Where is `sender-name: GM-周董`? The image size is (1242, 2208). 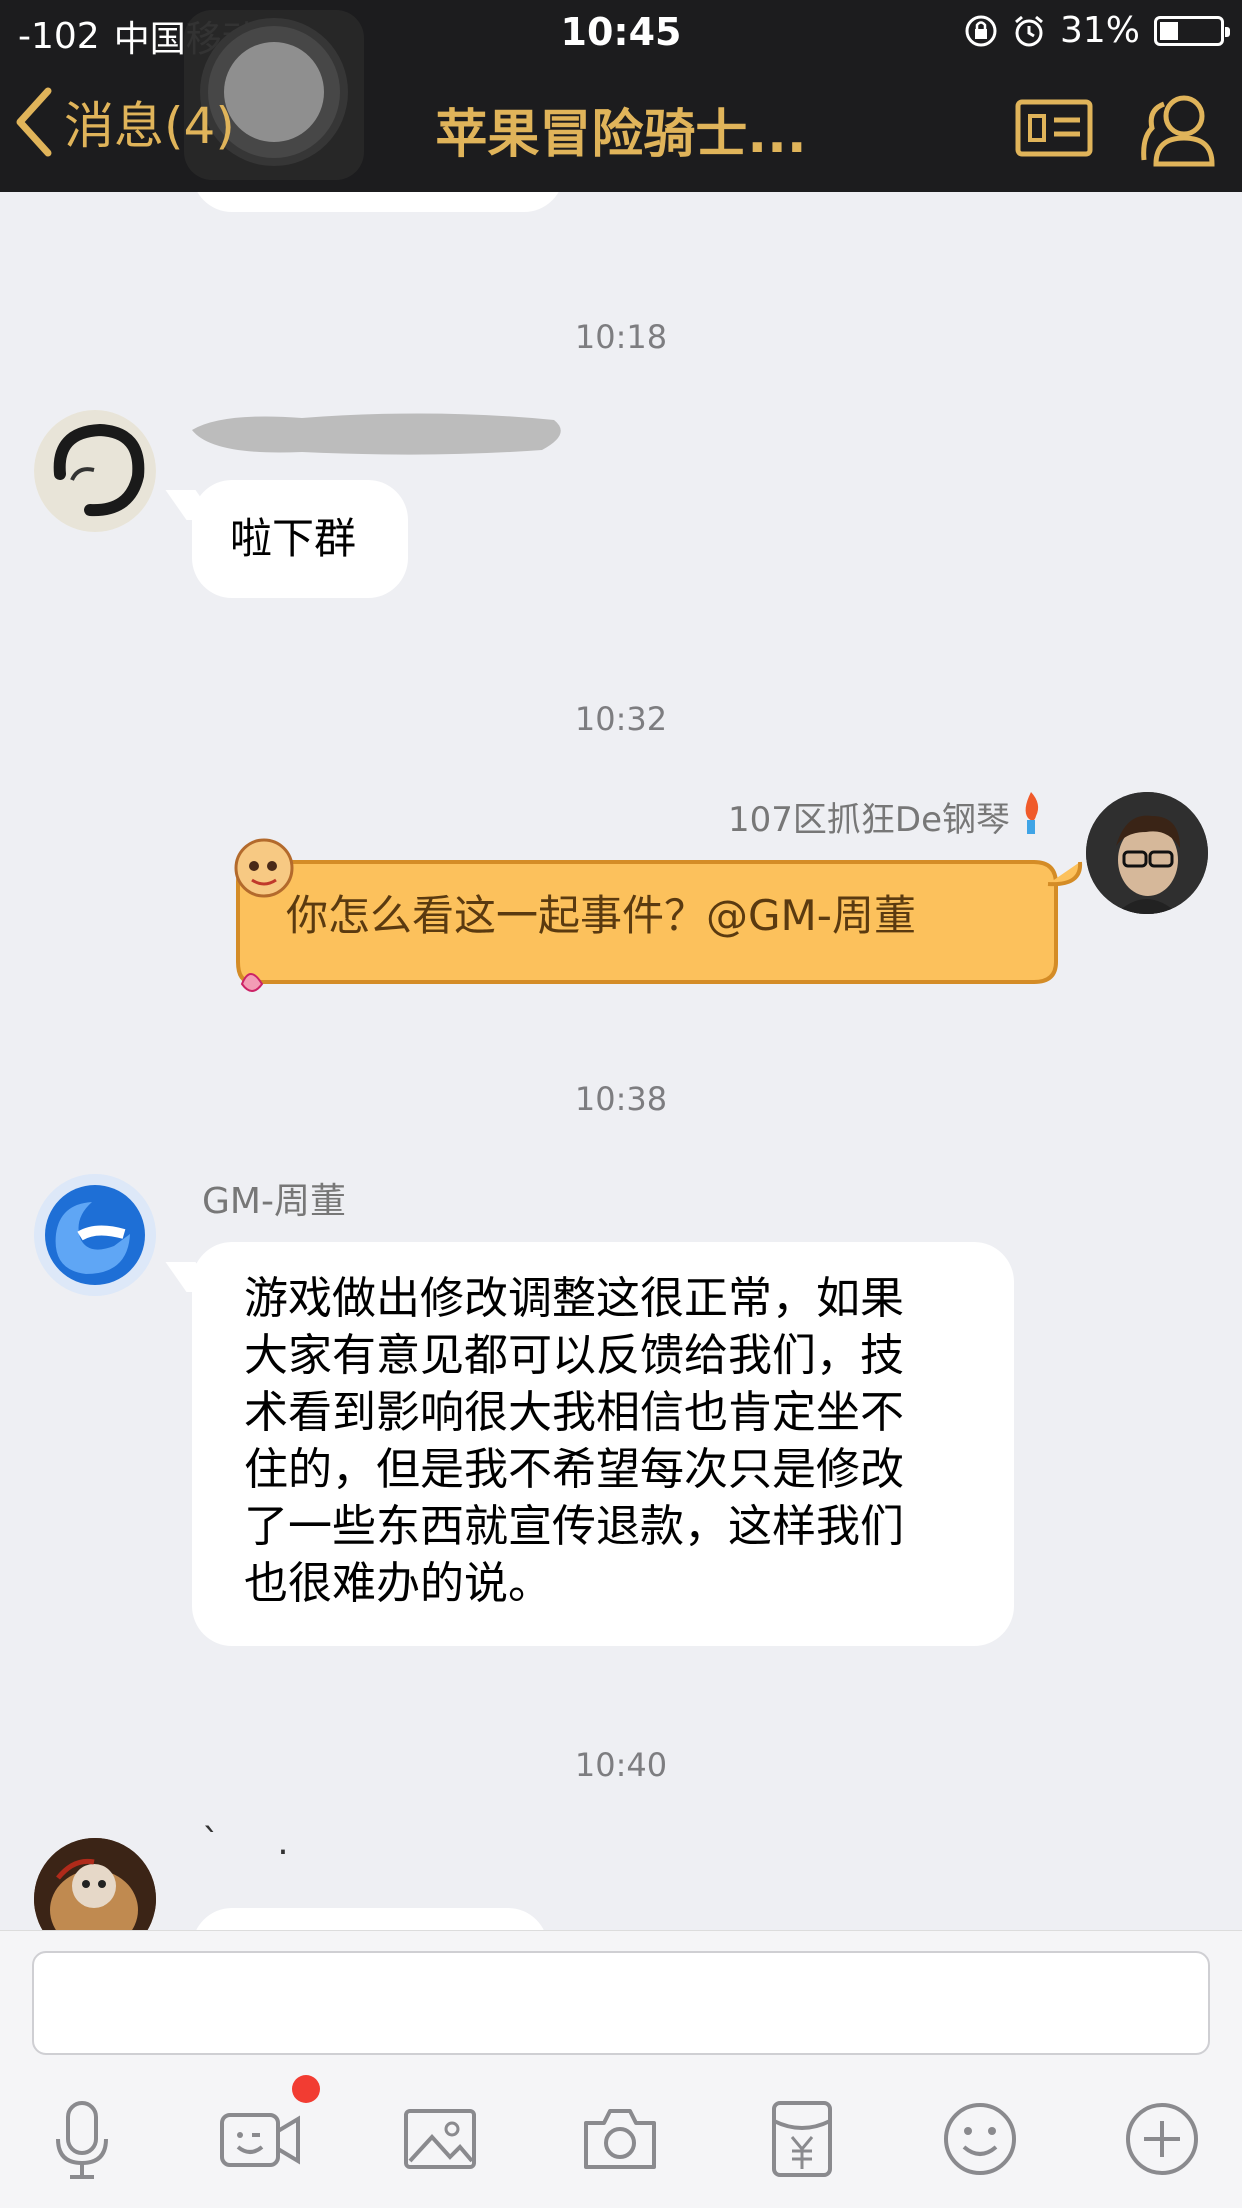
sender-name: GM-周董 is located at coordinates (274, 1201).